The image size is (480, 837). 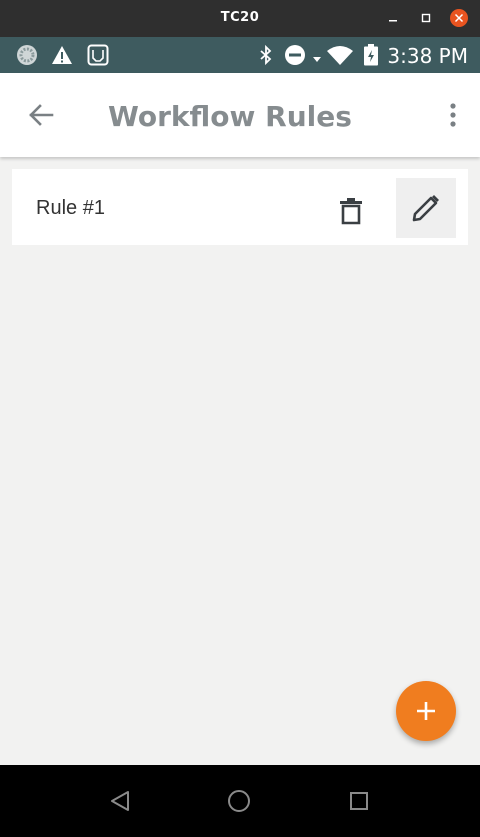 I want to click on app-bar: Workflow Rules, so click(x=240, y=115).